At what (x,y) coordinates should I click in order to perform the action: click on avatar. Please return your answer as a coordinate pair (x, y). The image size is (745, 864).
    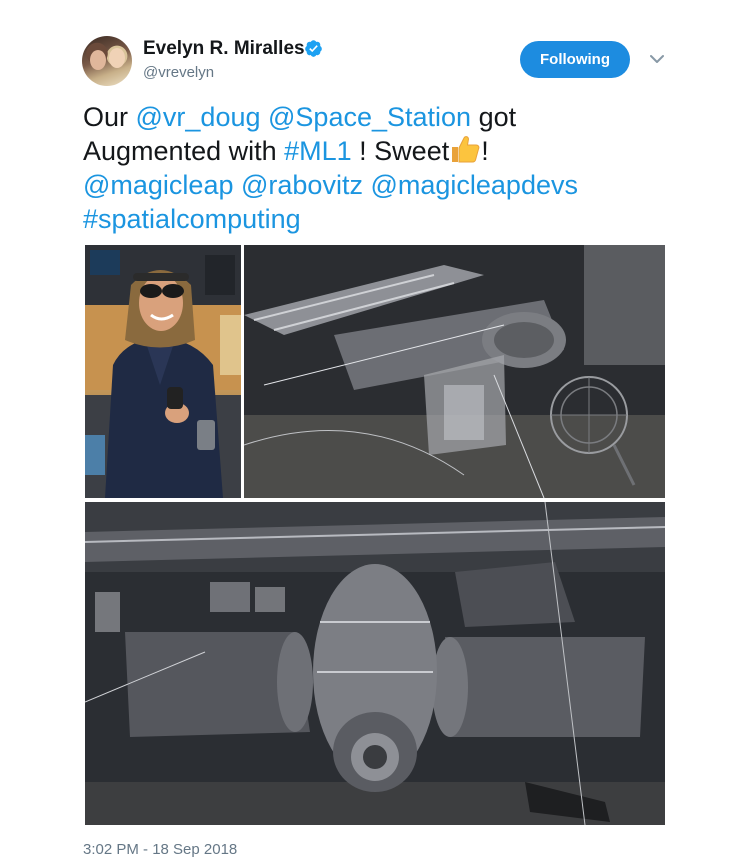
    Looking at the image, I should click on (107, 61).